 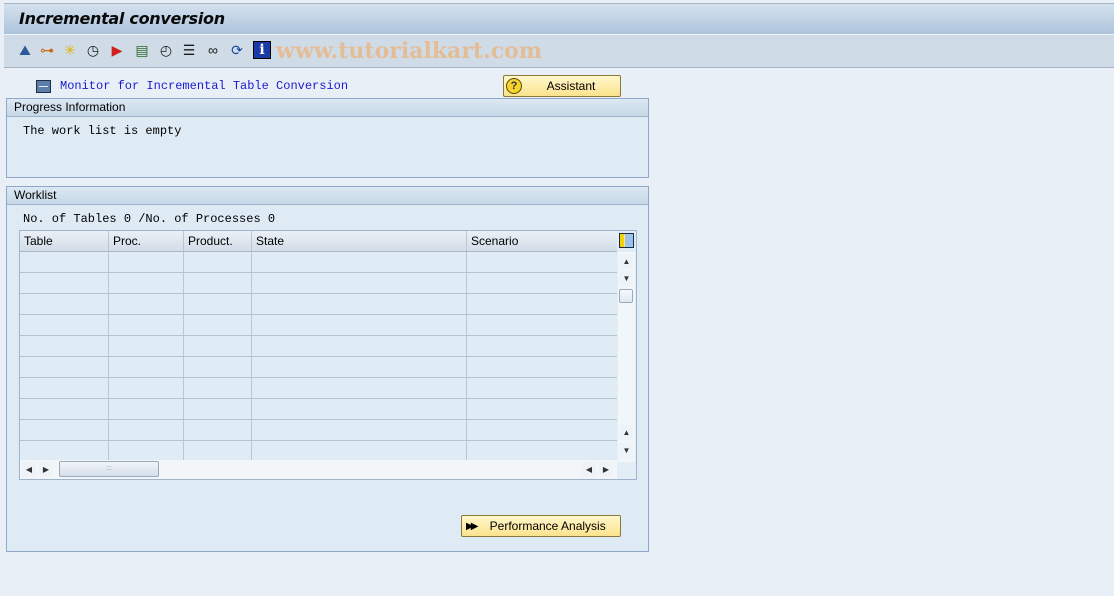 I want to click on assistant-button: ? Assistant, so click(x=562, y=86).